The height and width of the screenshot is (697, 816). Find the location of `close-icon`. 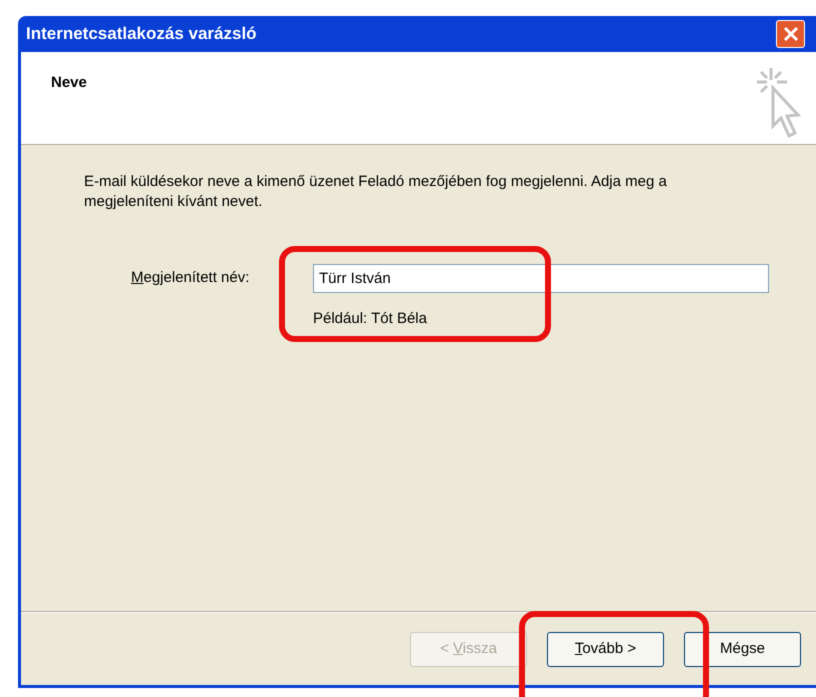

close-icon is located at coordinates (790, 34).